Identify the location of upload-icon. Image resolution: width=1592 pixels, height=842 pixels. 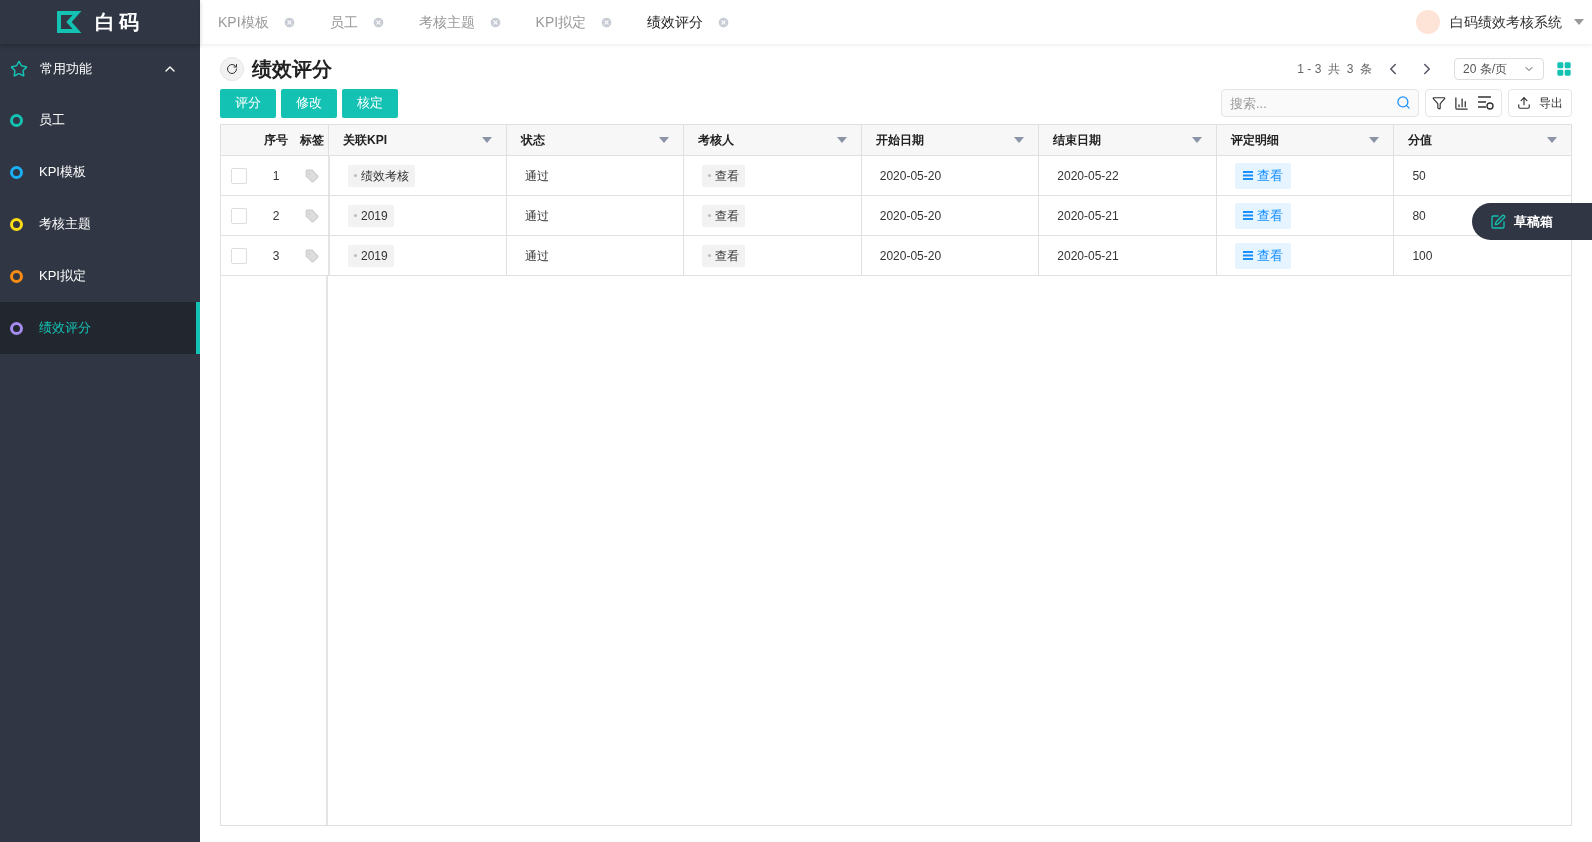
(1524, 103).